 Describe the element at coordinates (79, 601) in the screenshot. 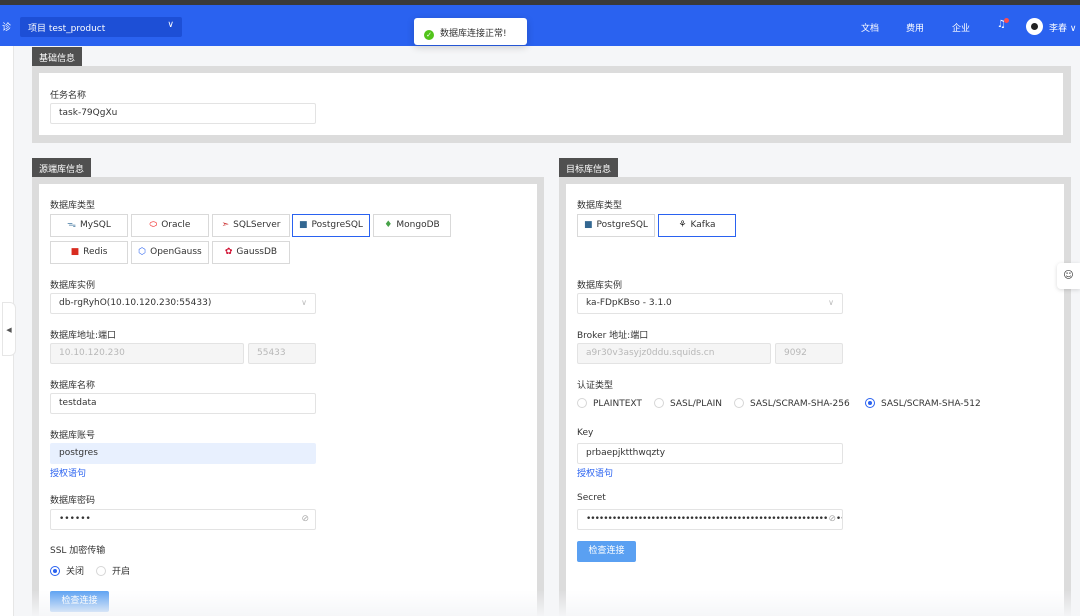

I see `source-check-connection-button: 检查连接` at that location.